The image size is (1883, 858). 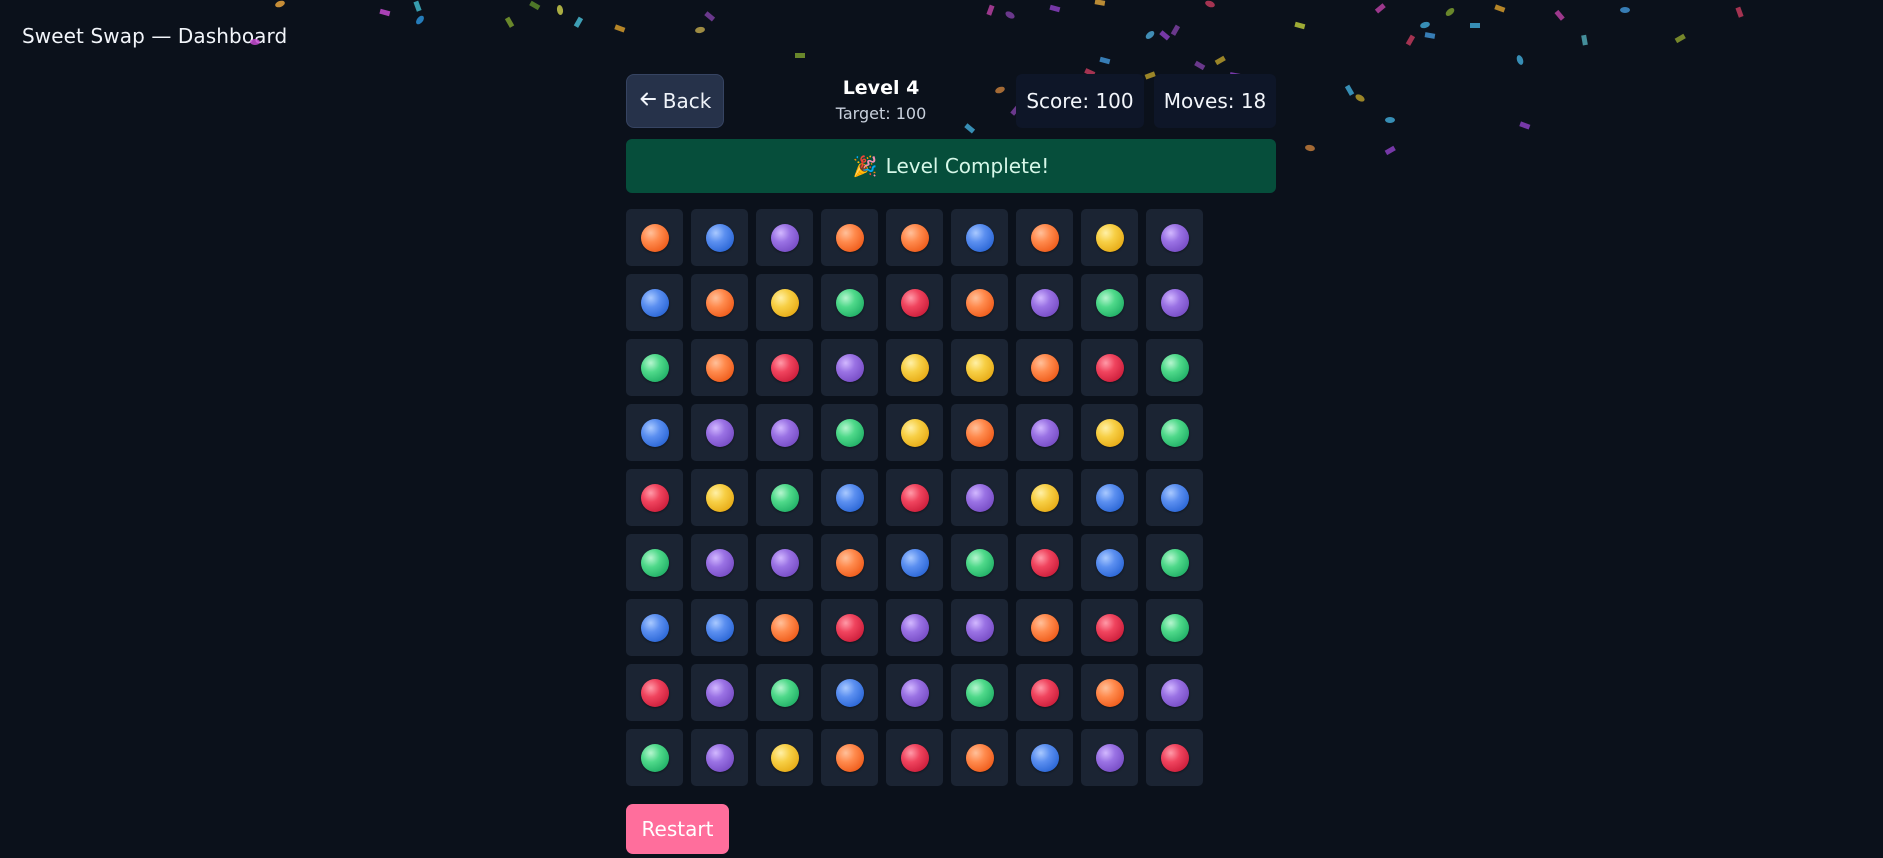 I want to click on app-title: Sweet Swap — Dashboard, so click(x=155, y=36).